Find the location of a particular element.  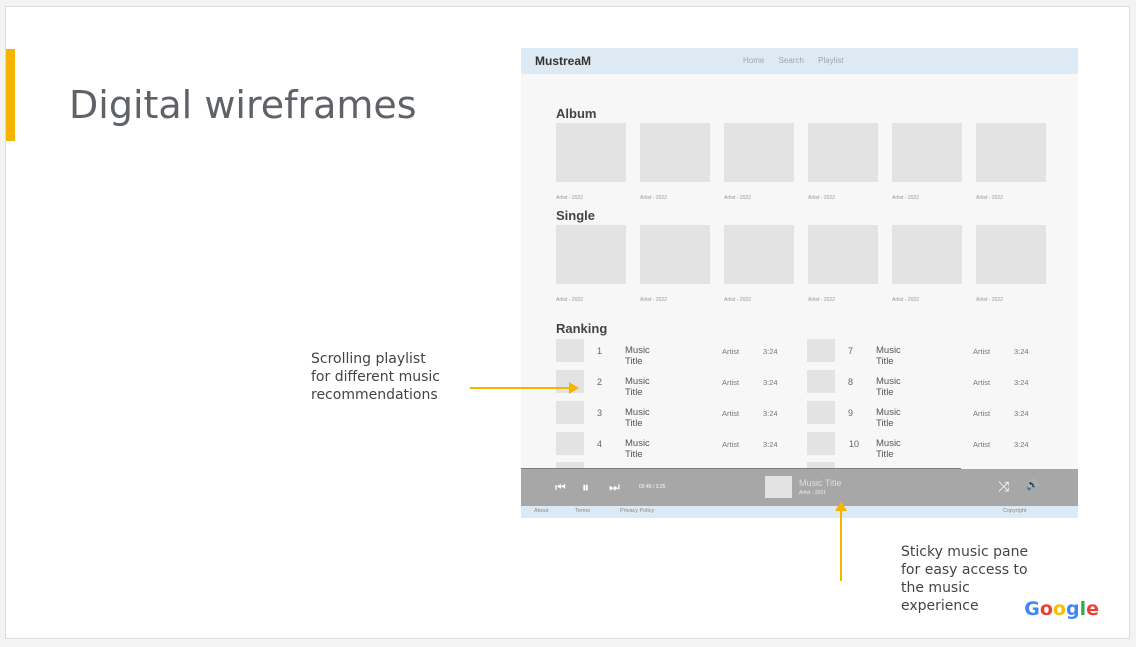

now-playing-thumbnail is located at coordinates (778, 487).